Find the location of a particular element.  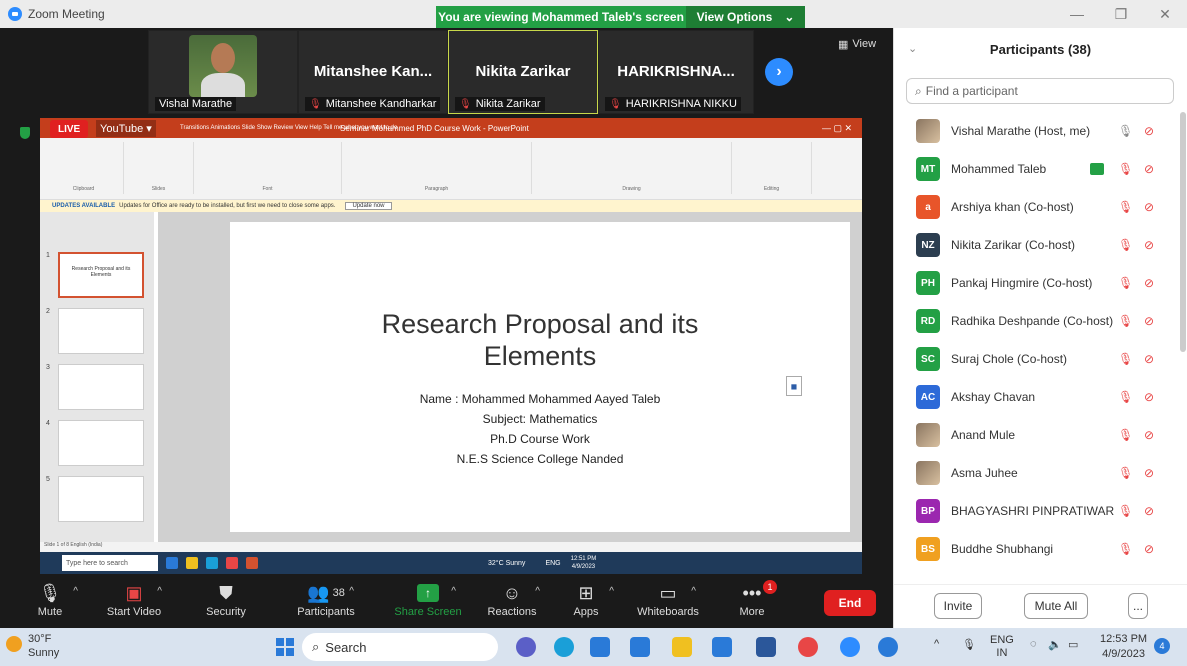

mute-all-button: Mute All is located at coordinates (1056, 606).